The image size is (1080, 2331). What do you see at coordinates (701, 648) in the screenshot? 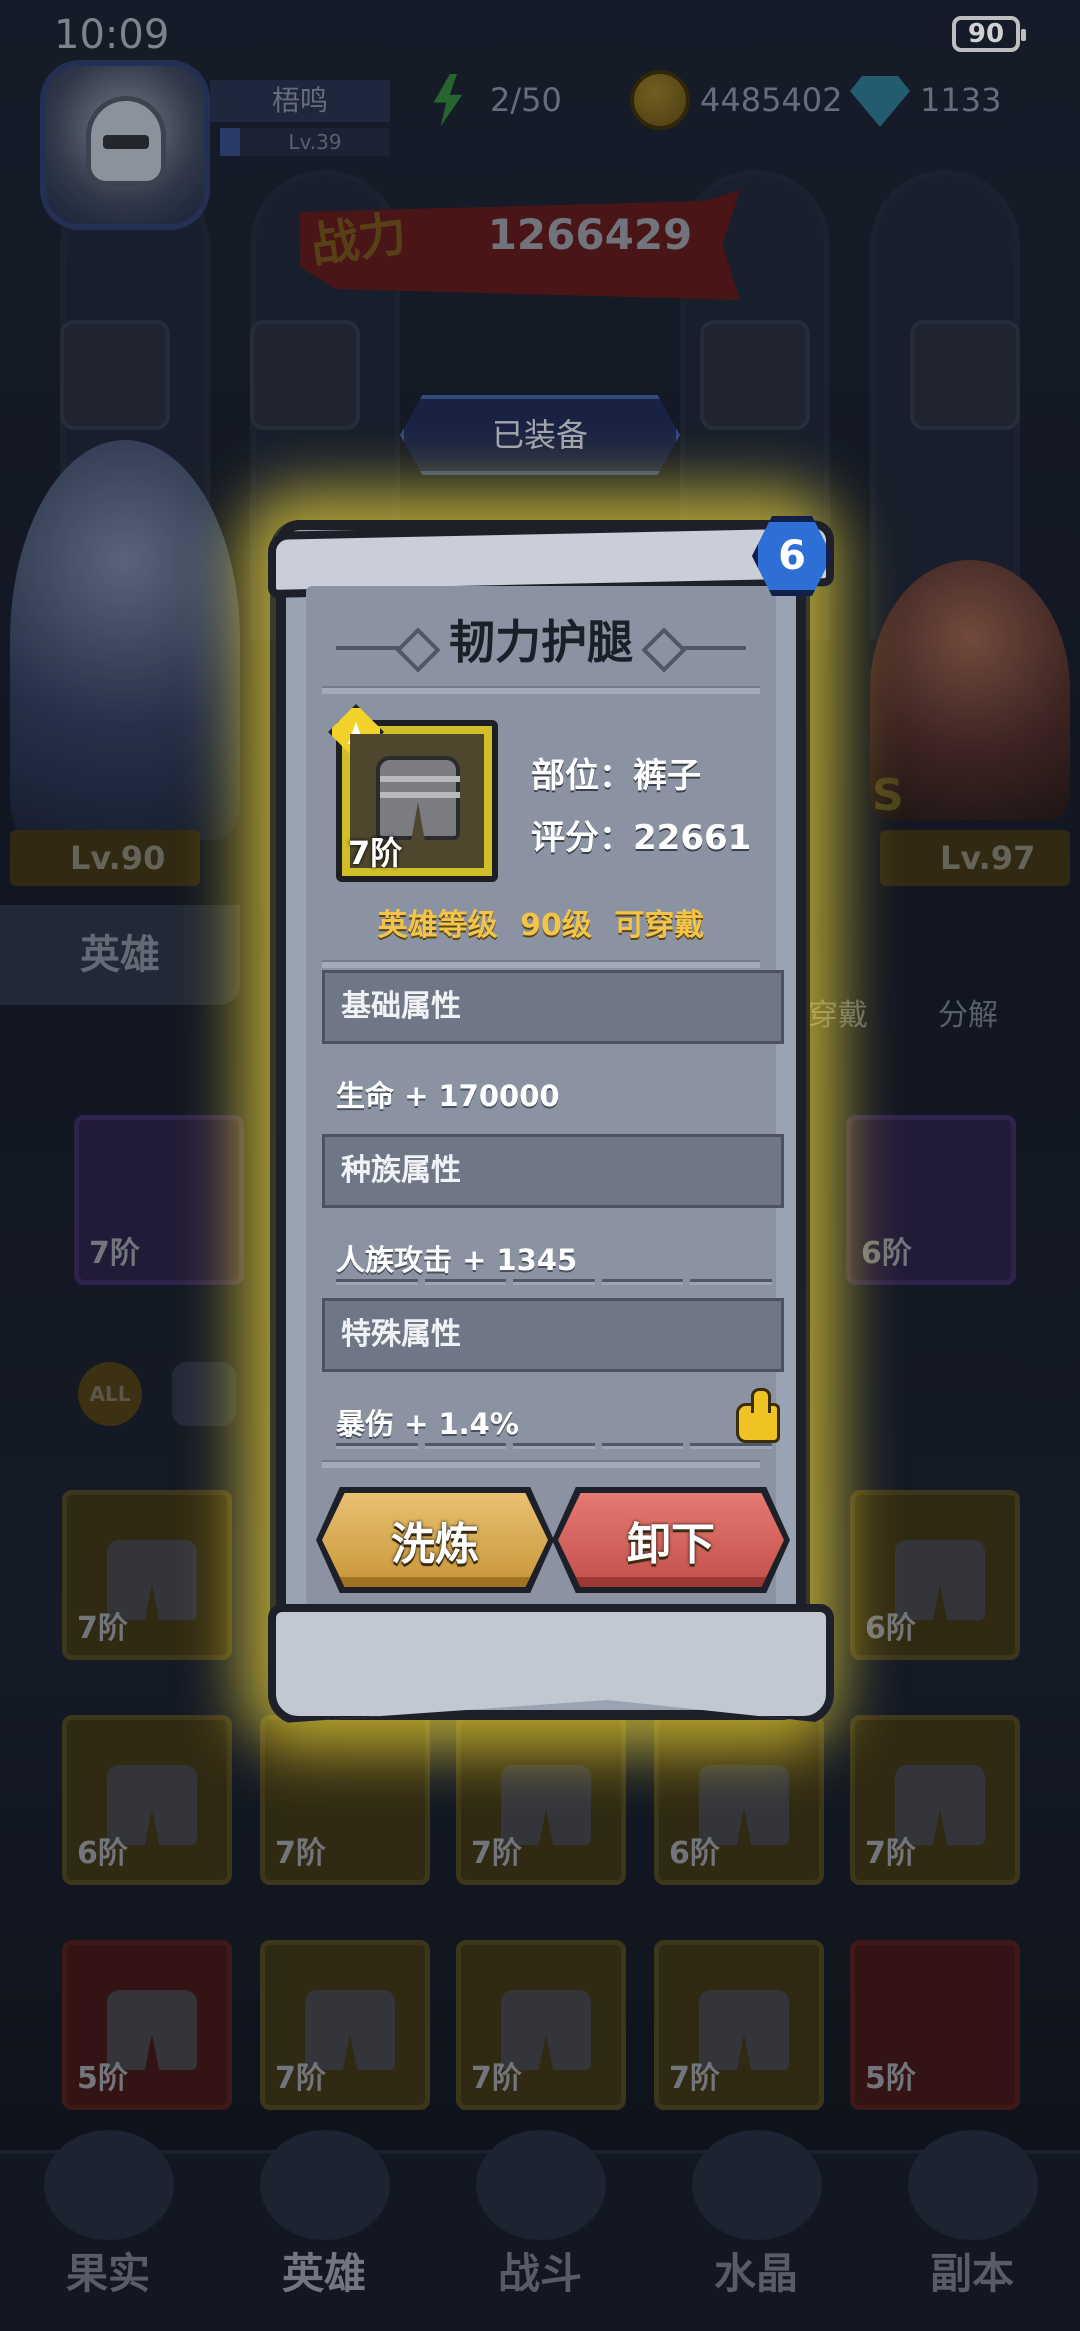
I see `title-ornament-right` at bounding box center [701, 648].